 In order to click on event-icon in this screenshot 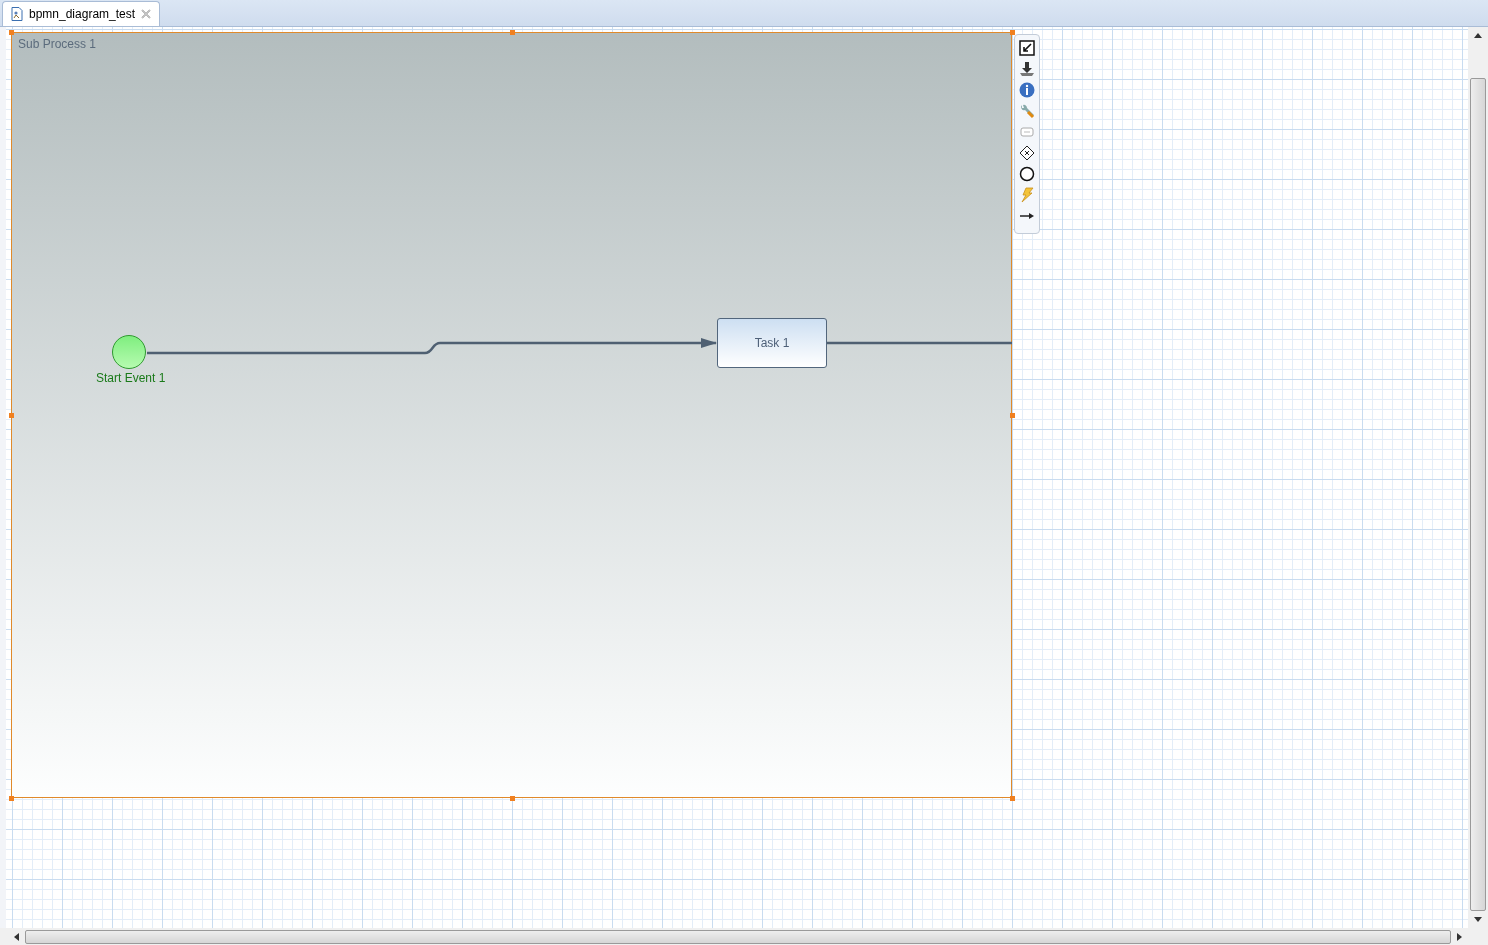, I will do `click(1027, 174)`.